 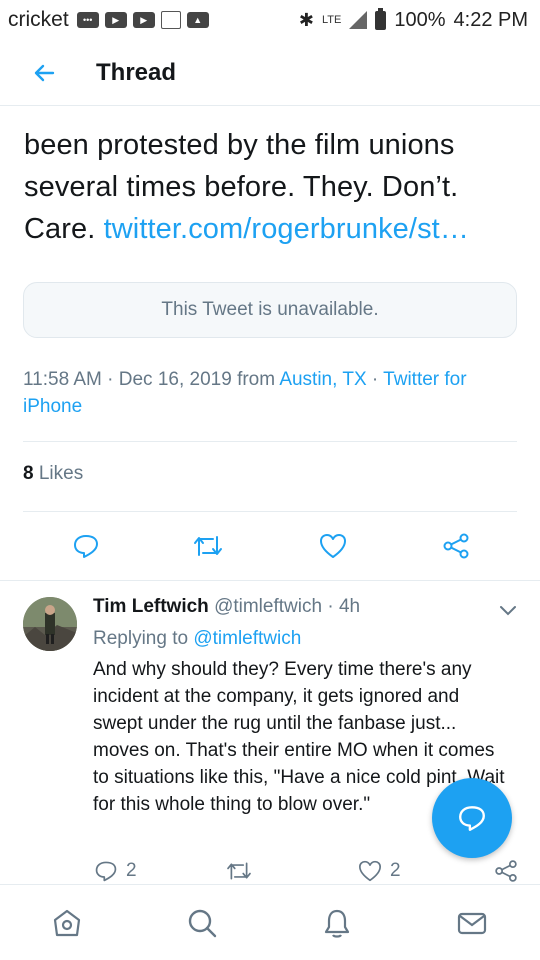 I want to click on replying-to: Replying to @timleftwich, so click(x=197, y=639).